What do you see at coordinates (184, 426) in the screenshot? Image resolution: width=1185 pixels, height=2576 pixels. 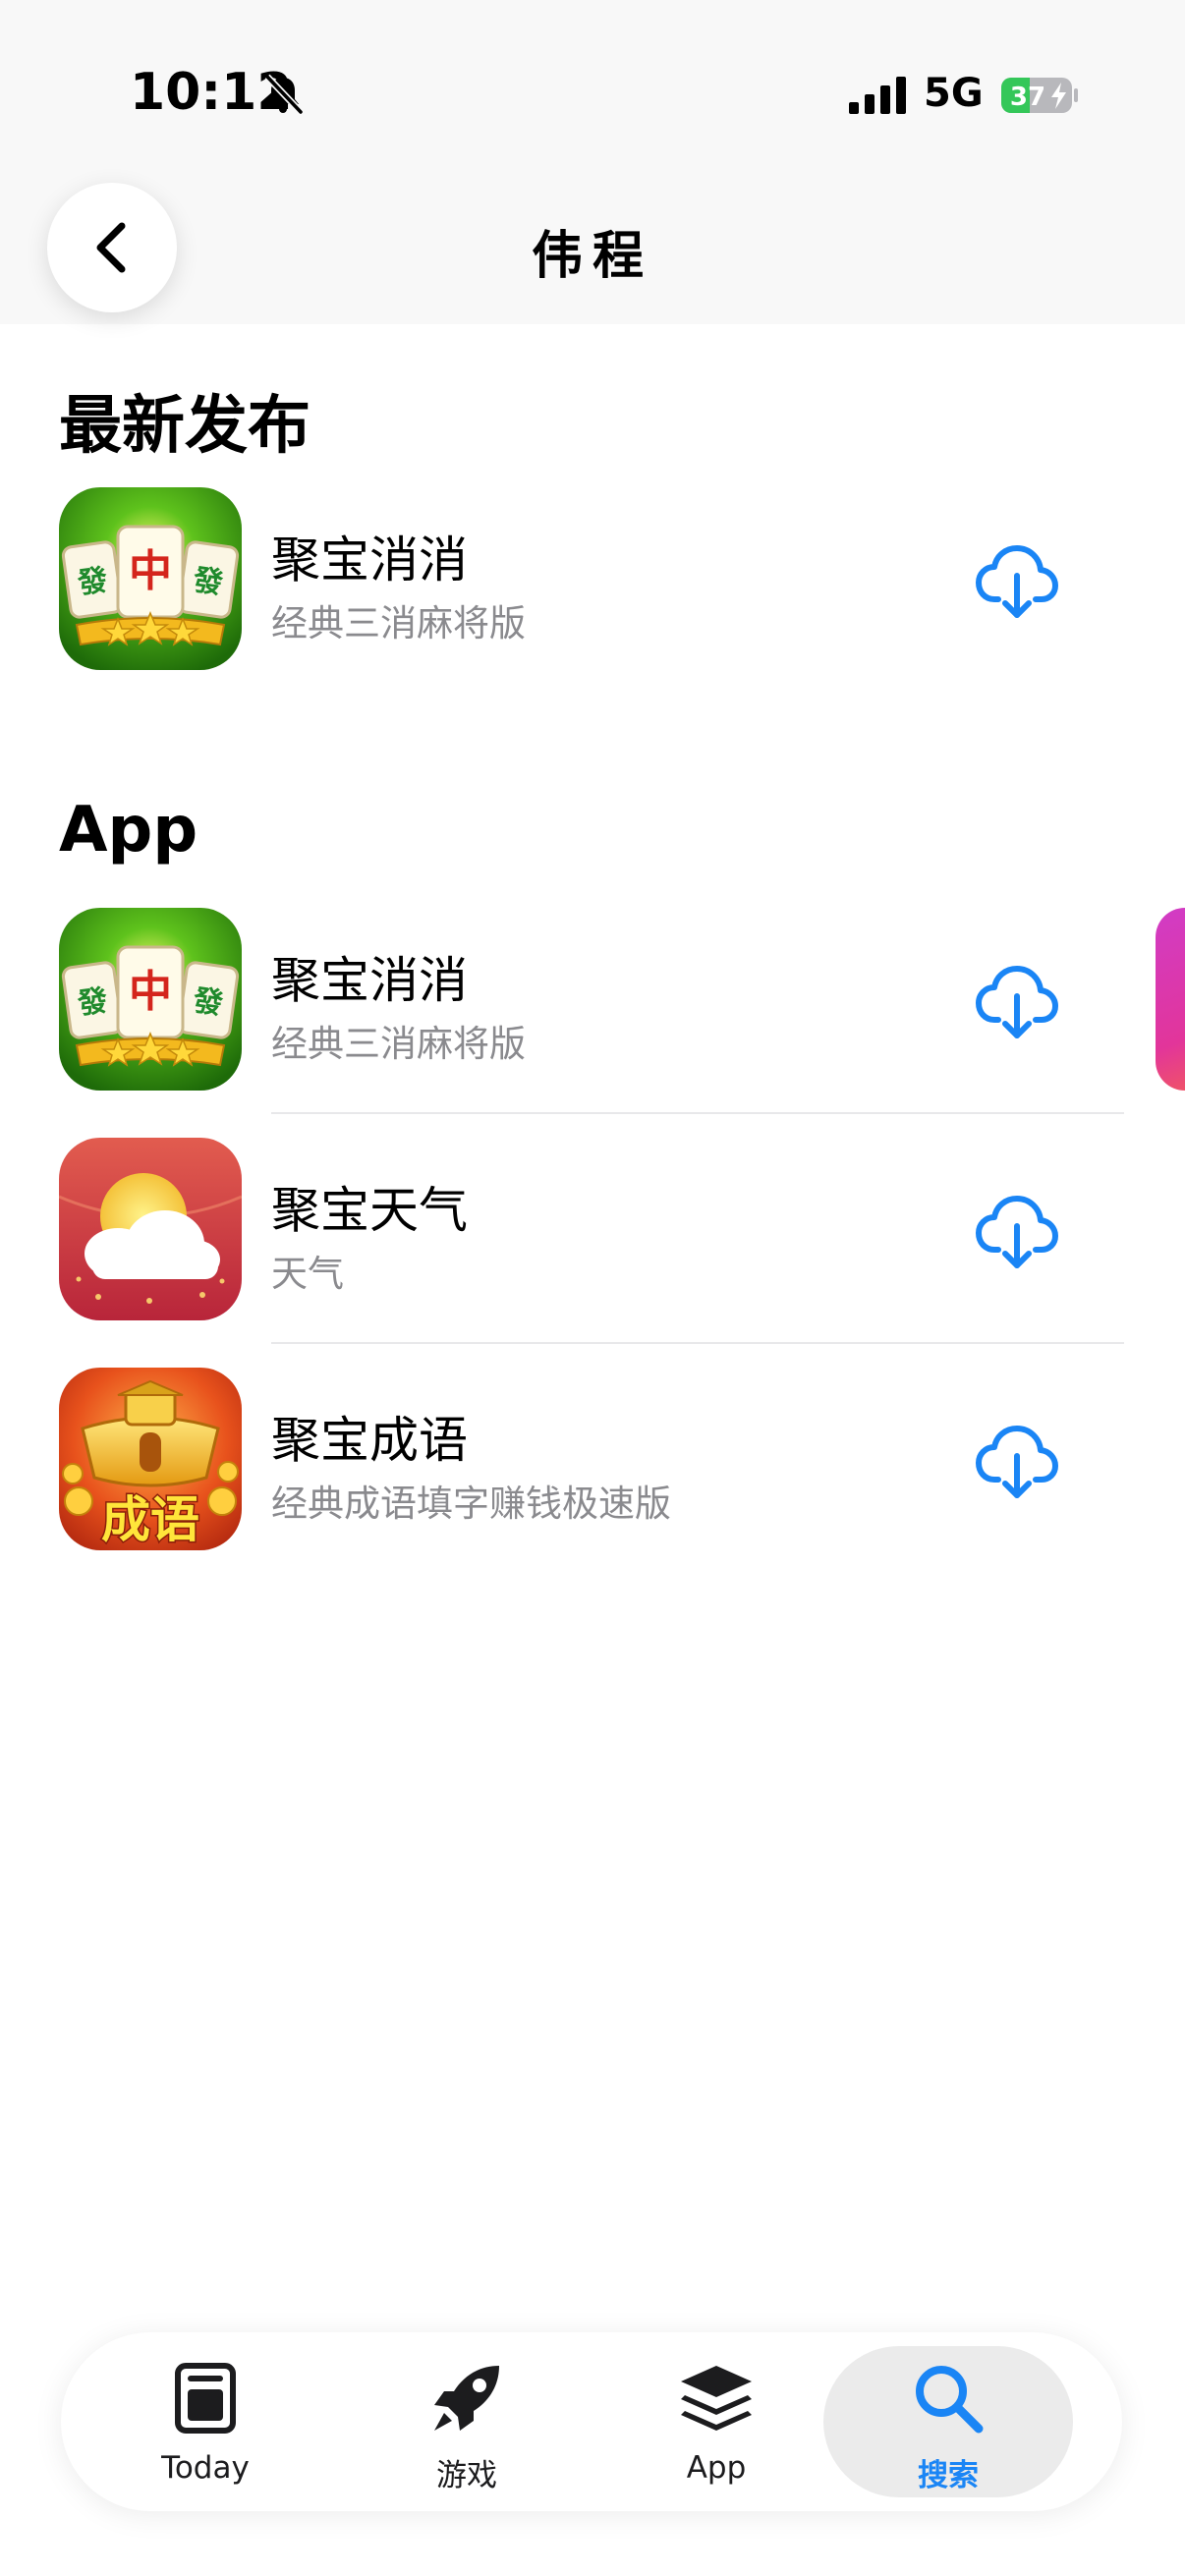 I see `section-heading-latest: 最新发布` at bounding box center [184, 426].